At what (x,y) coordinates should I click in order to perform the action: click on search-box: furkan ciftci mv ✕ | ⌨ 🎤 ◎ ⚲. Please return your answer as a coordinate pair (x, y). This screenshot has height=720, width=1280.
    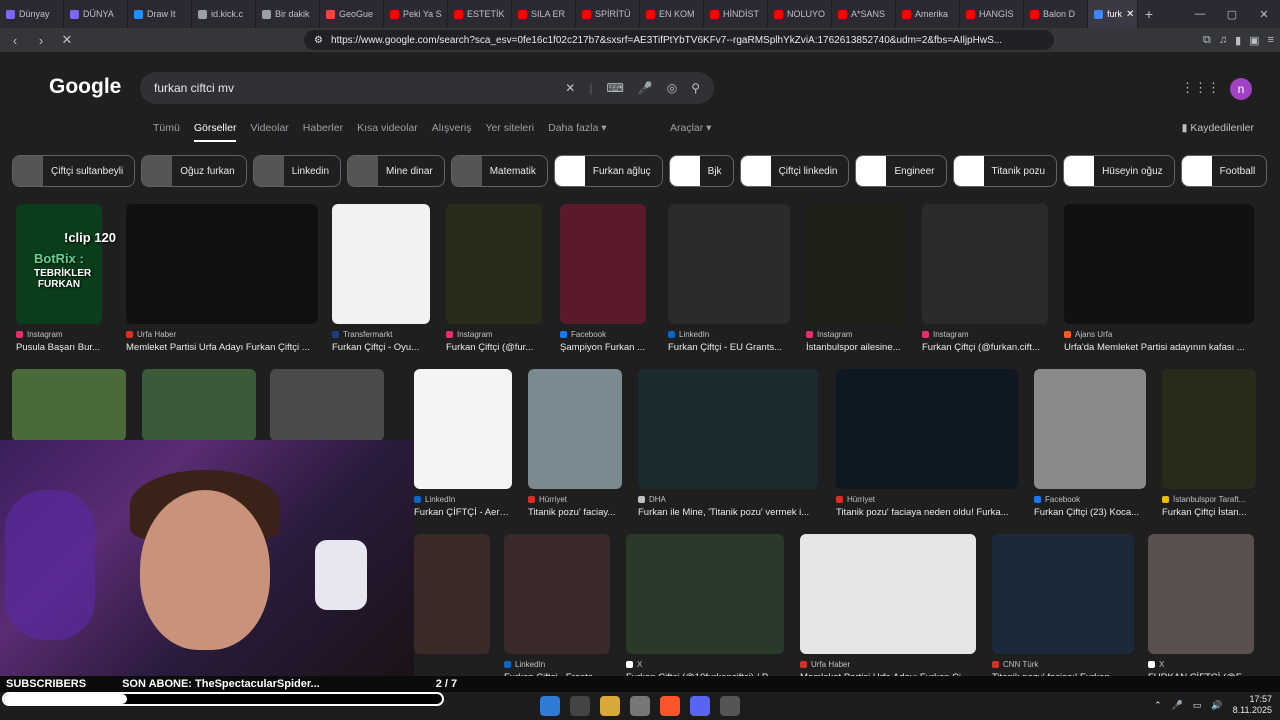
    Looking at the image, I should click on (427, 88).